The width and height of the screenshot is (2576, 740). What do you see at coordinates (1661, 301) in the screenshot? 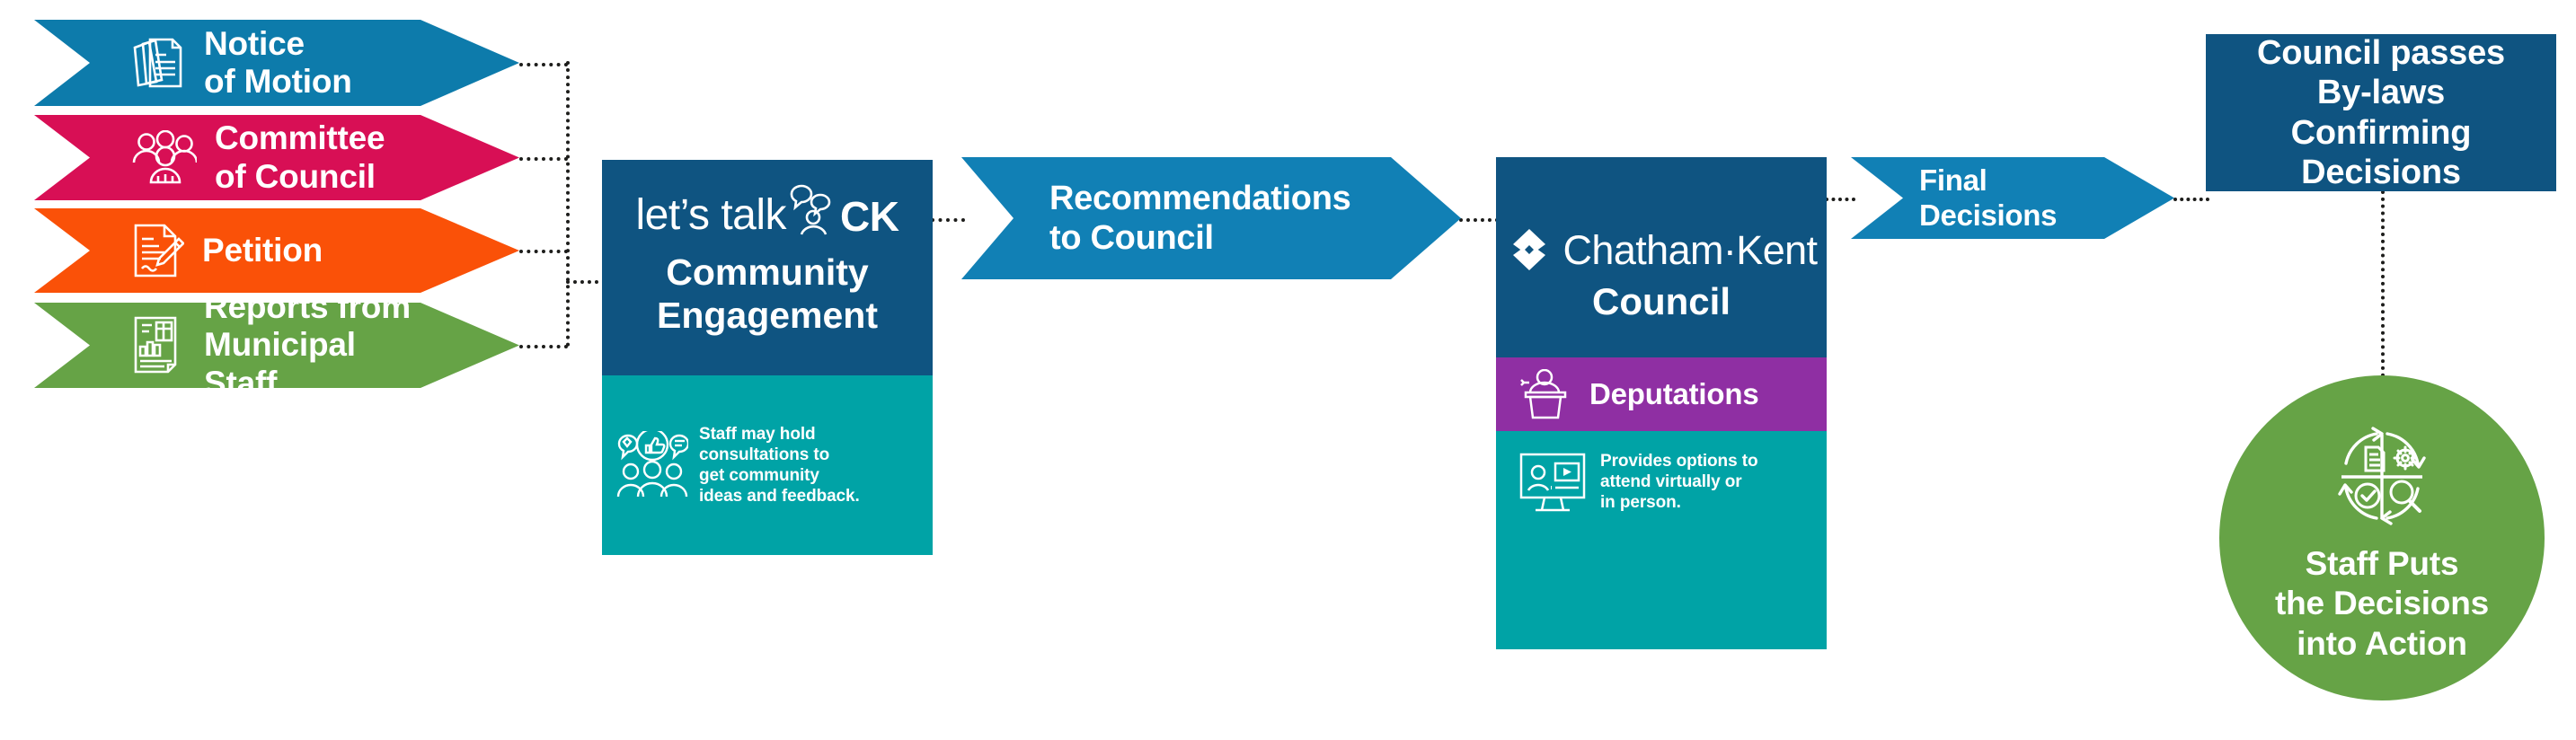
I see `council-title: Council` at bounding box center [1661, 301].